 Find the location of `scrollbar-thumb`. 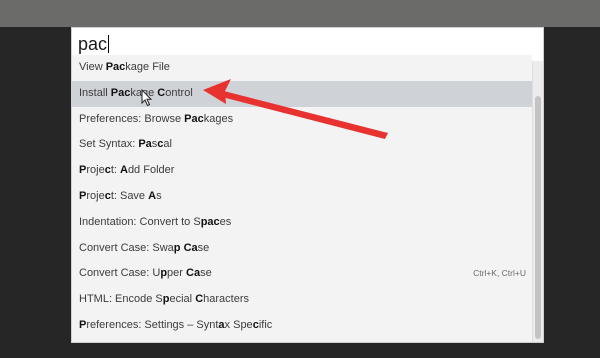

scrollbar-thumb is located at coordinates (538, 217).